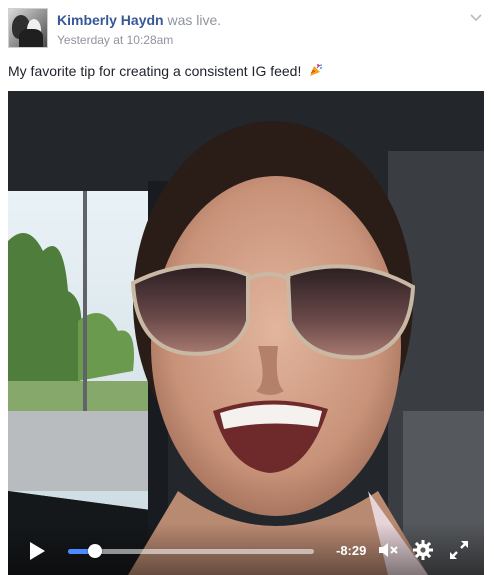 The image size is (494, 575). Describe the element at coordinates (316, 70) in the screenshot. I see `party-popper-icon` at that location.